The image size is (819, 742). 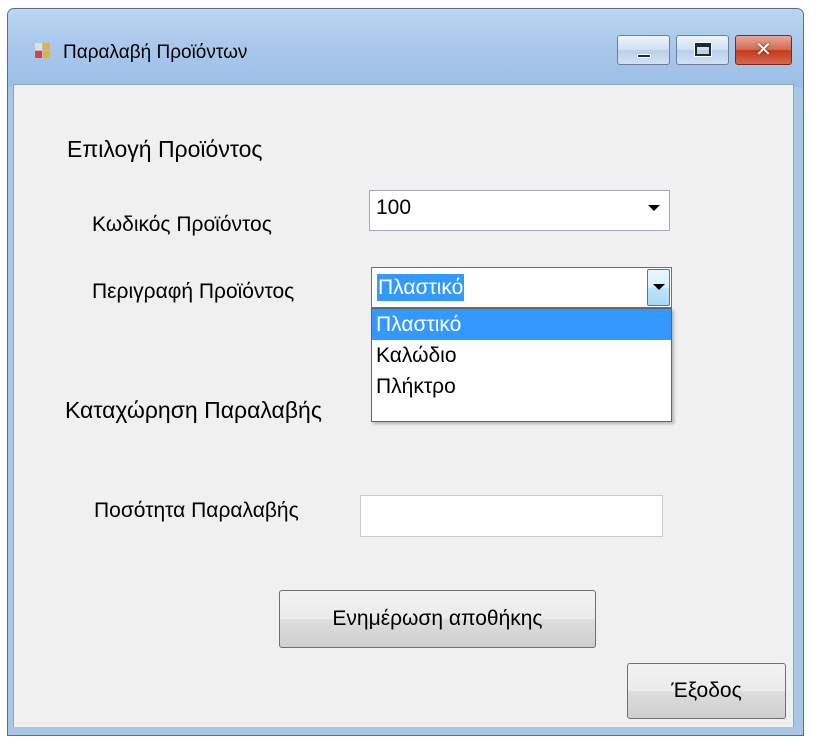 What do you see at coordinates (43, 51) in the screenshot?
I see `app-window-icon` at bounding box center [43, 51].